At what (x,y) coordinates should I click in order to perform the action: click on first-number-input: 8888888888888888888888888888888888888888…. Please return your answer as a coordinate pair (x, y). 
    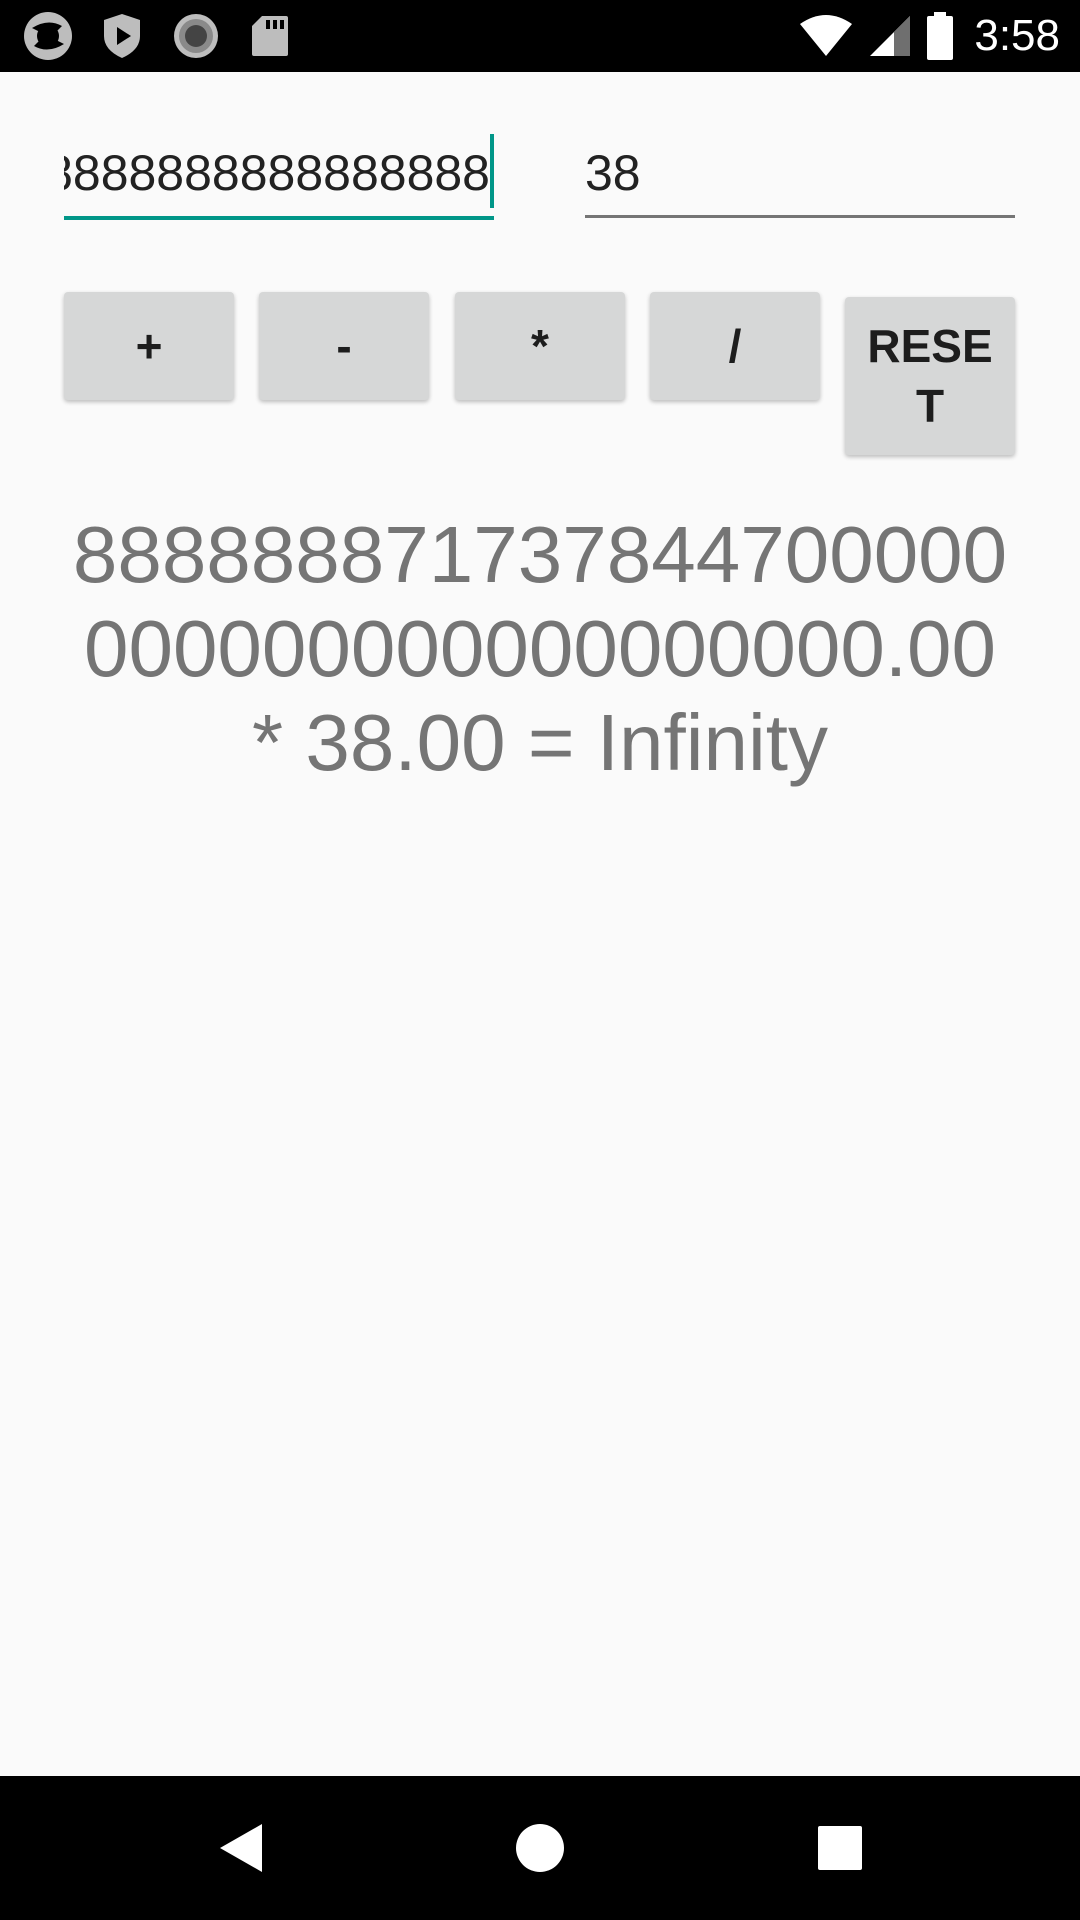
    Looking at the image, I should click on (279, 175).